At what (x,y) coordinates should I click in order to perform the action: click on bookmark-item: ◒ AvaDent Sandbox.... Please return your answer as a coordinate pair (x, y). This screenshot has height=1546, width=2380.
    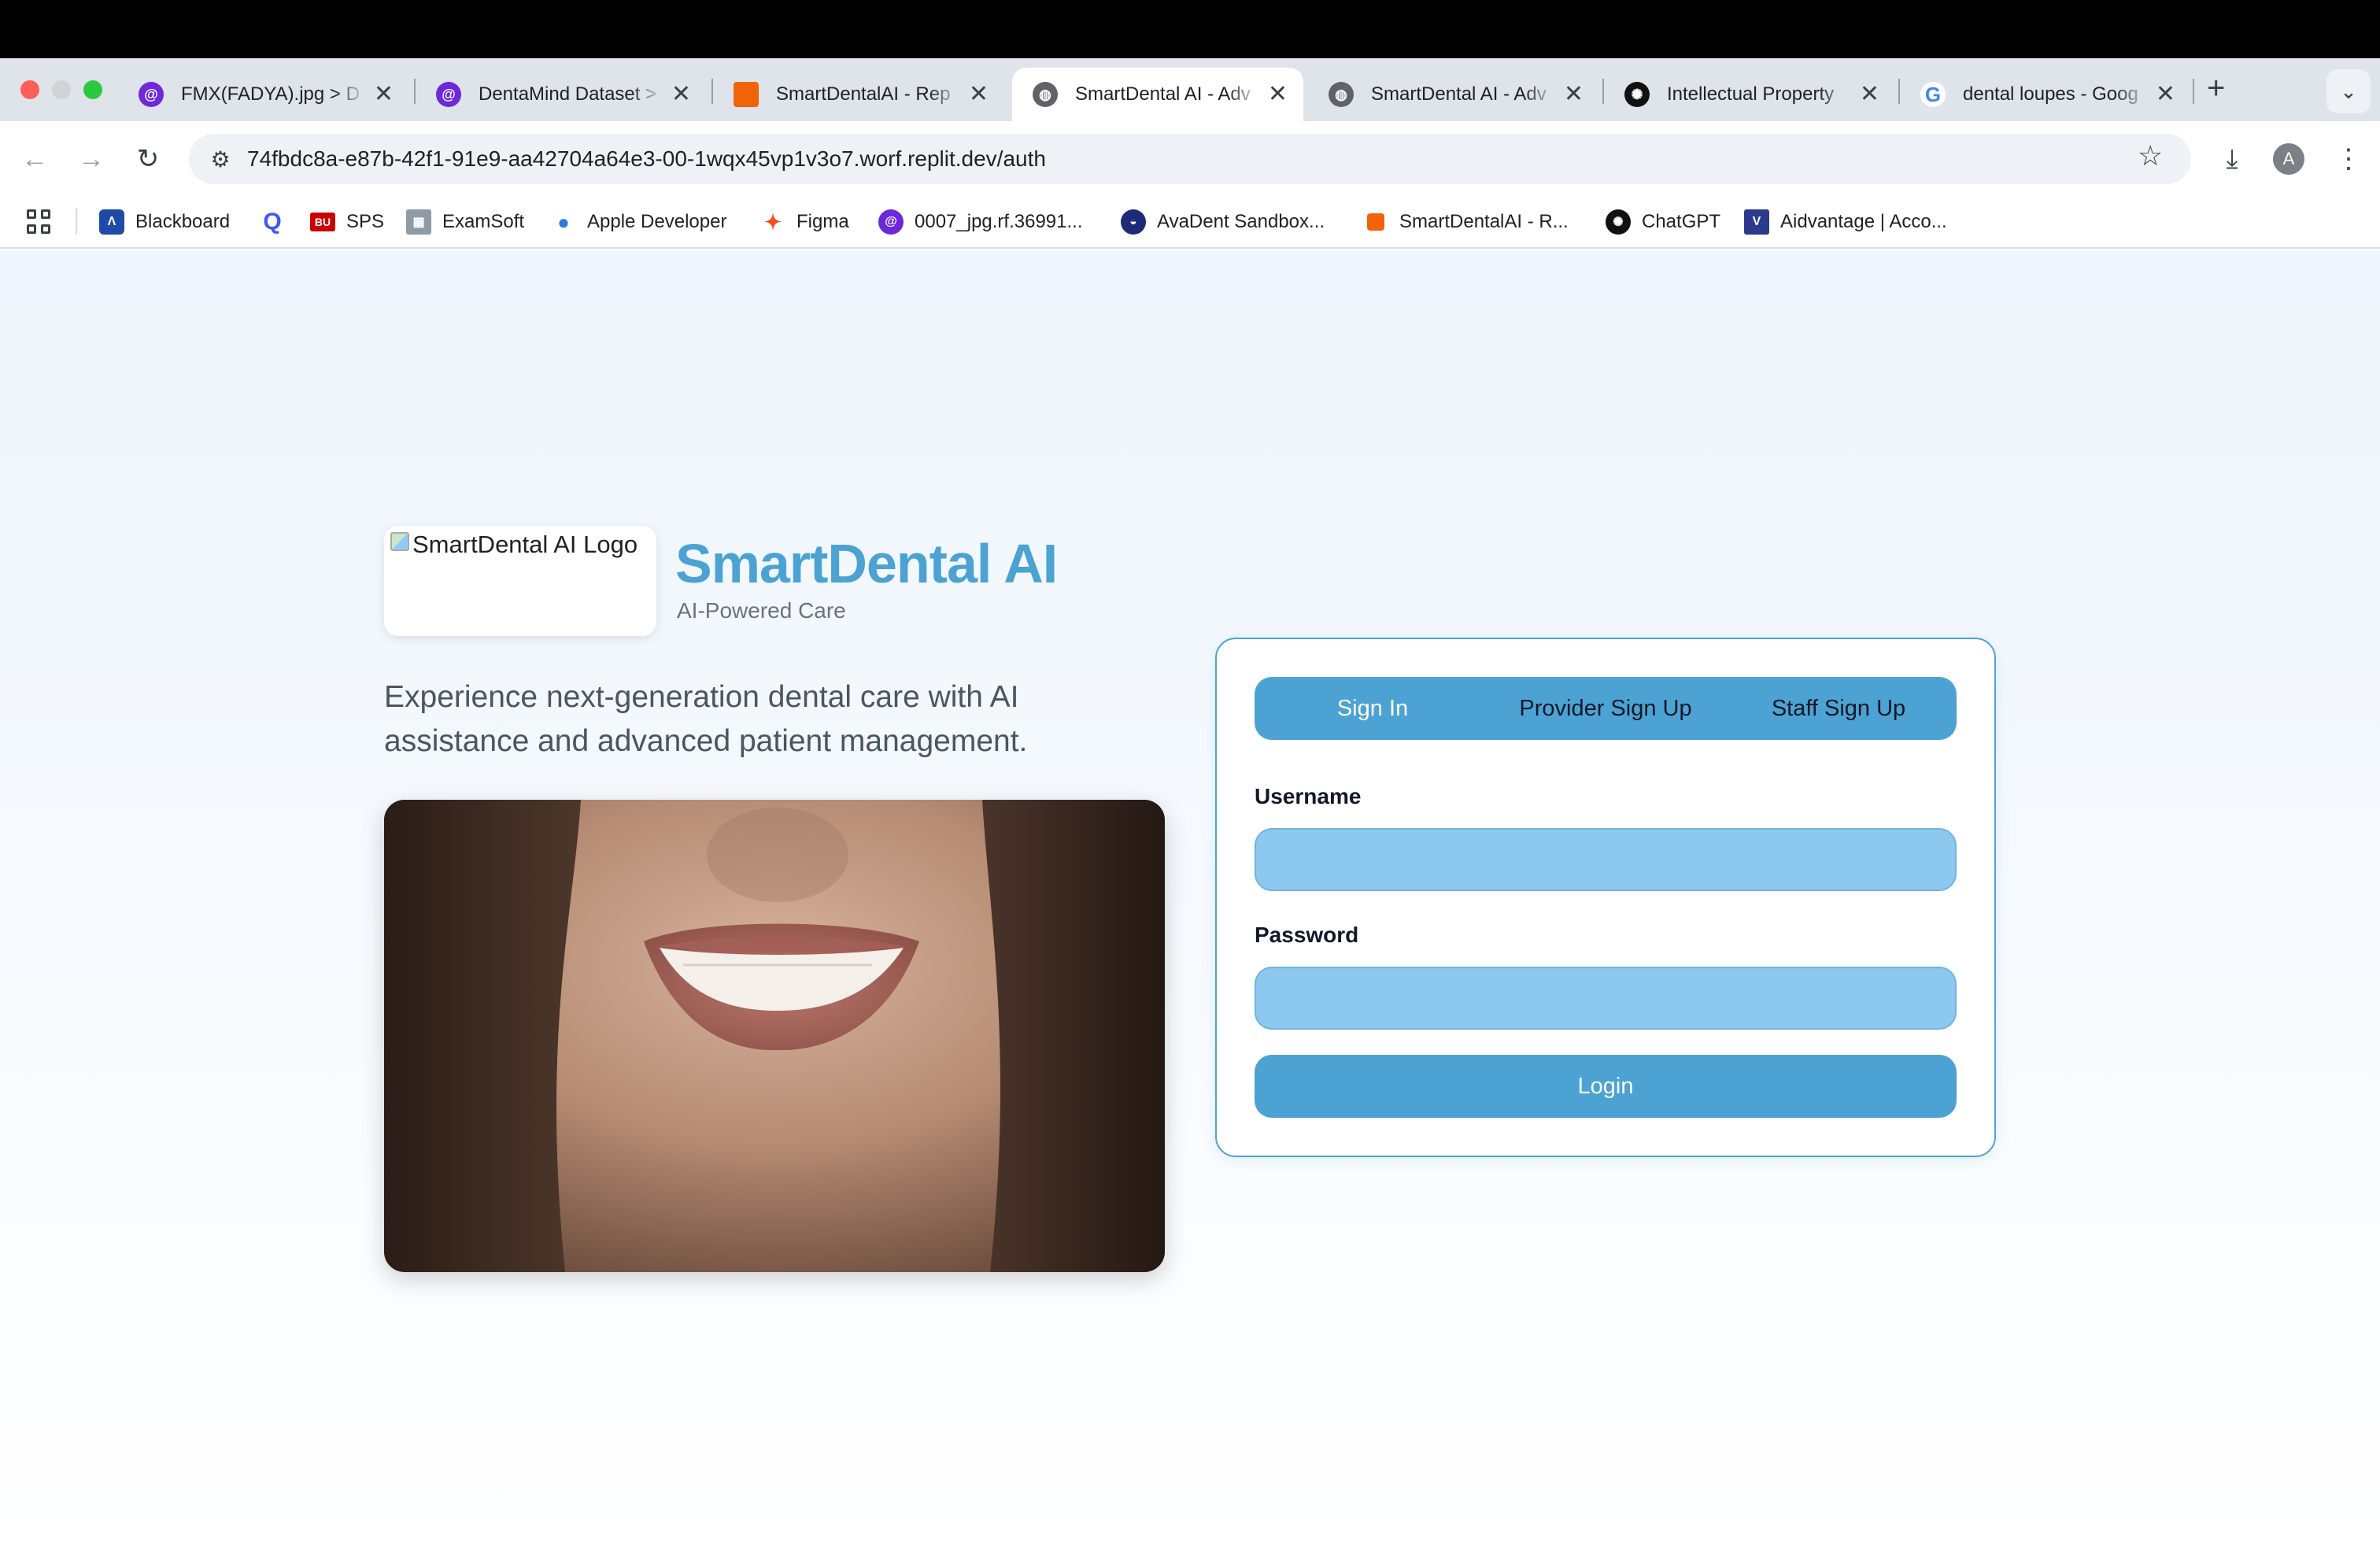
    Looking at the image, I should click on (1223, 222).